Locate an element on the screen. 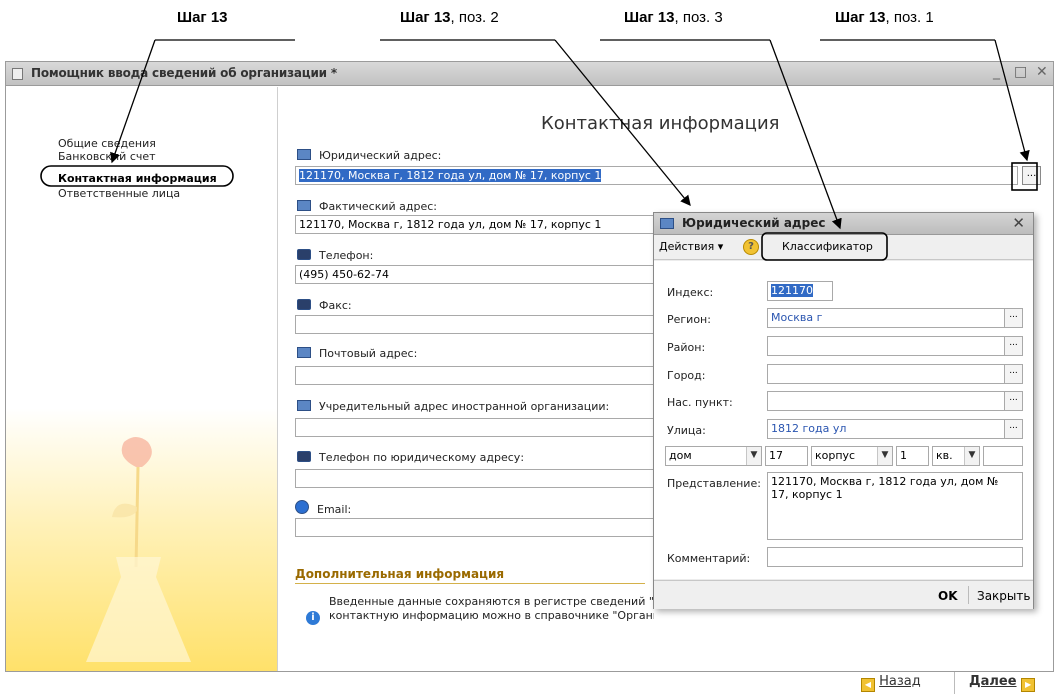 The width and height of the screenshot is (1061, 694). dialog-close-icon: ✕ is located at coordinates (1018, 223).